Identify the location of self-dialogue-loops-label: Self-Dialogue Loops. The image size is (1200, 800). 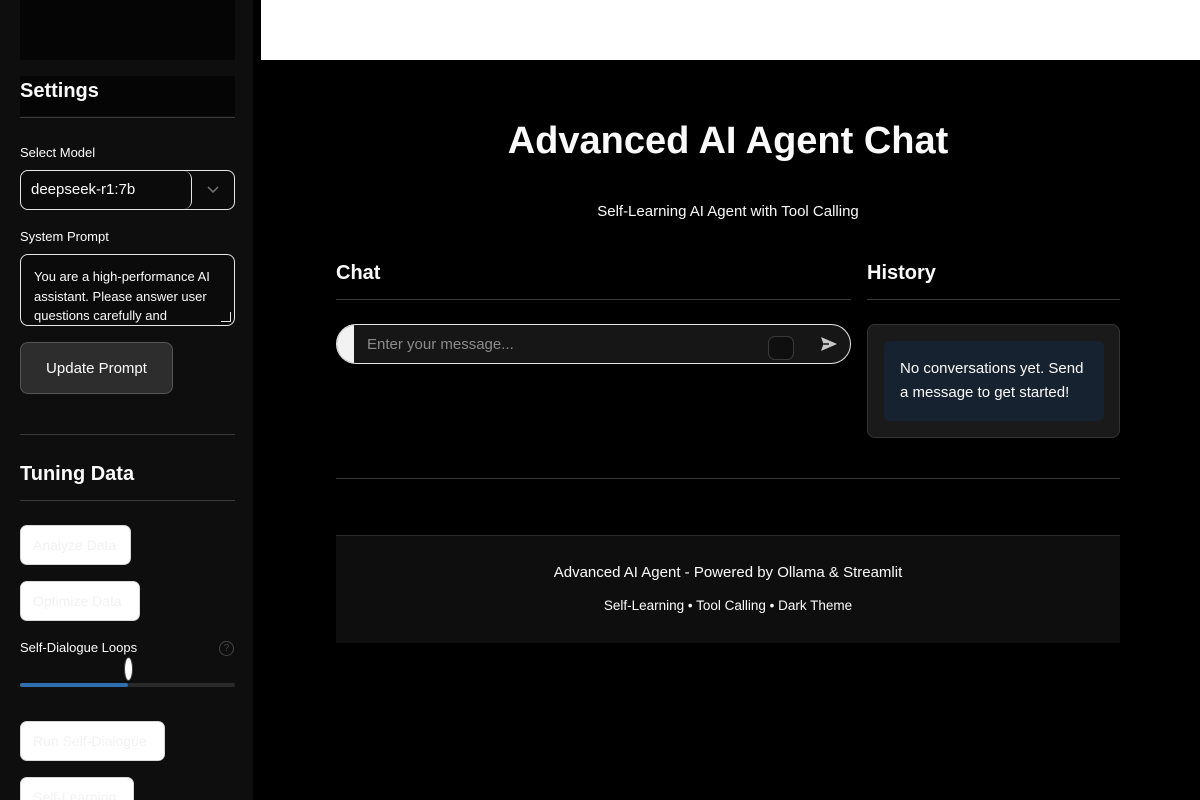
(79, 647).